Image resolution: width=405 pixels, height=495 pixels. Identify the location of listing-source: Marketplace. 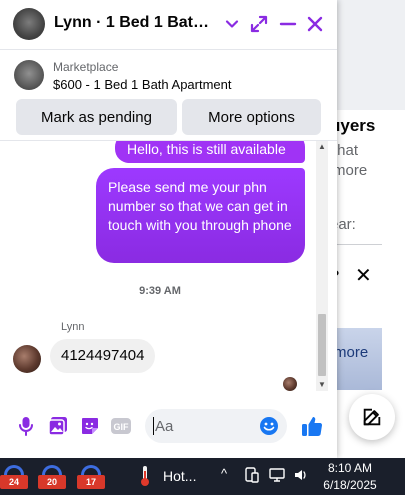
(86, 67).